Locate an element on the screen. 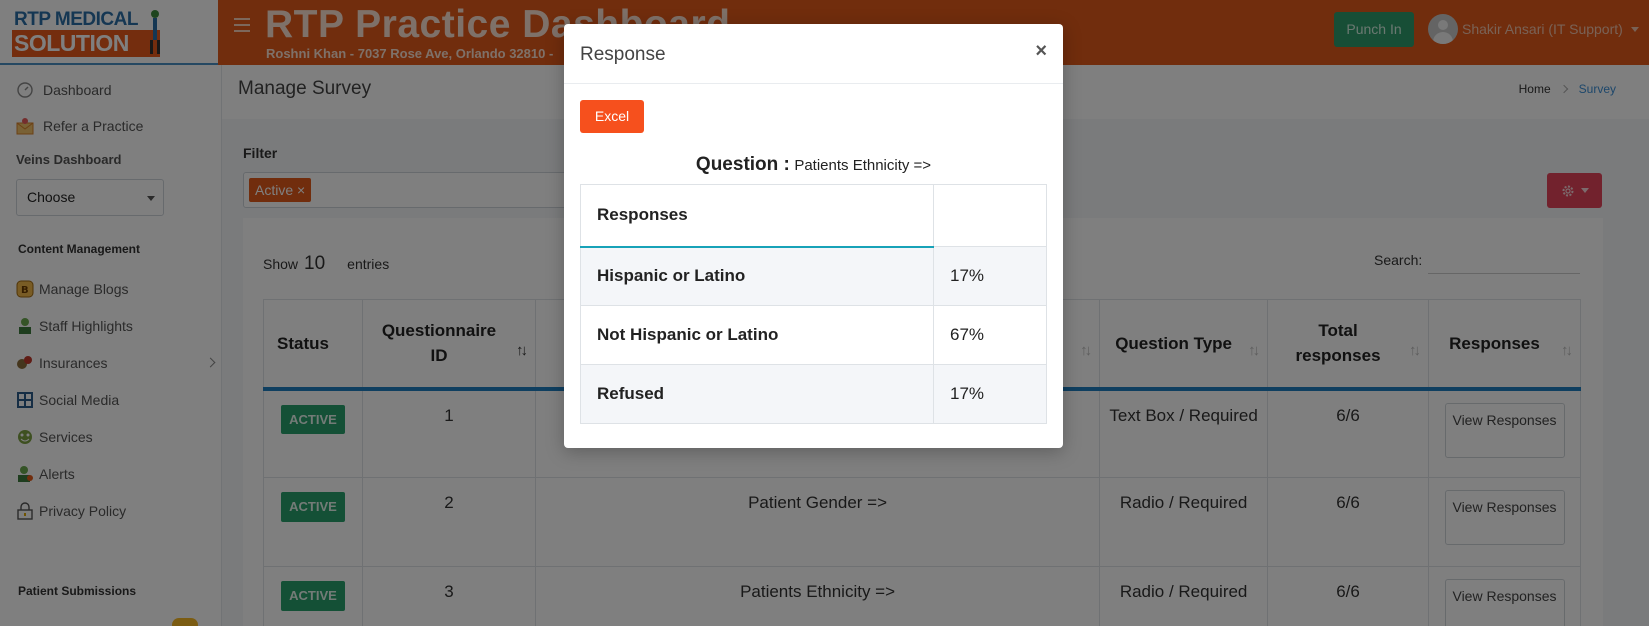 This screenshot has height=626, width=1649. response-label: Hispanic or Latino is located at coordinates (757, 276).